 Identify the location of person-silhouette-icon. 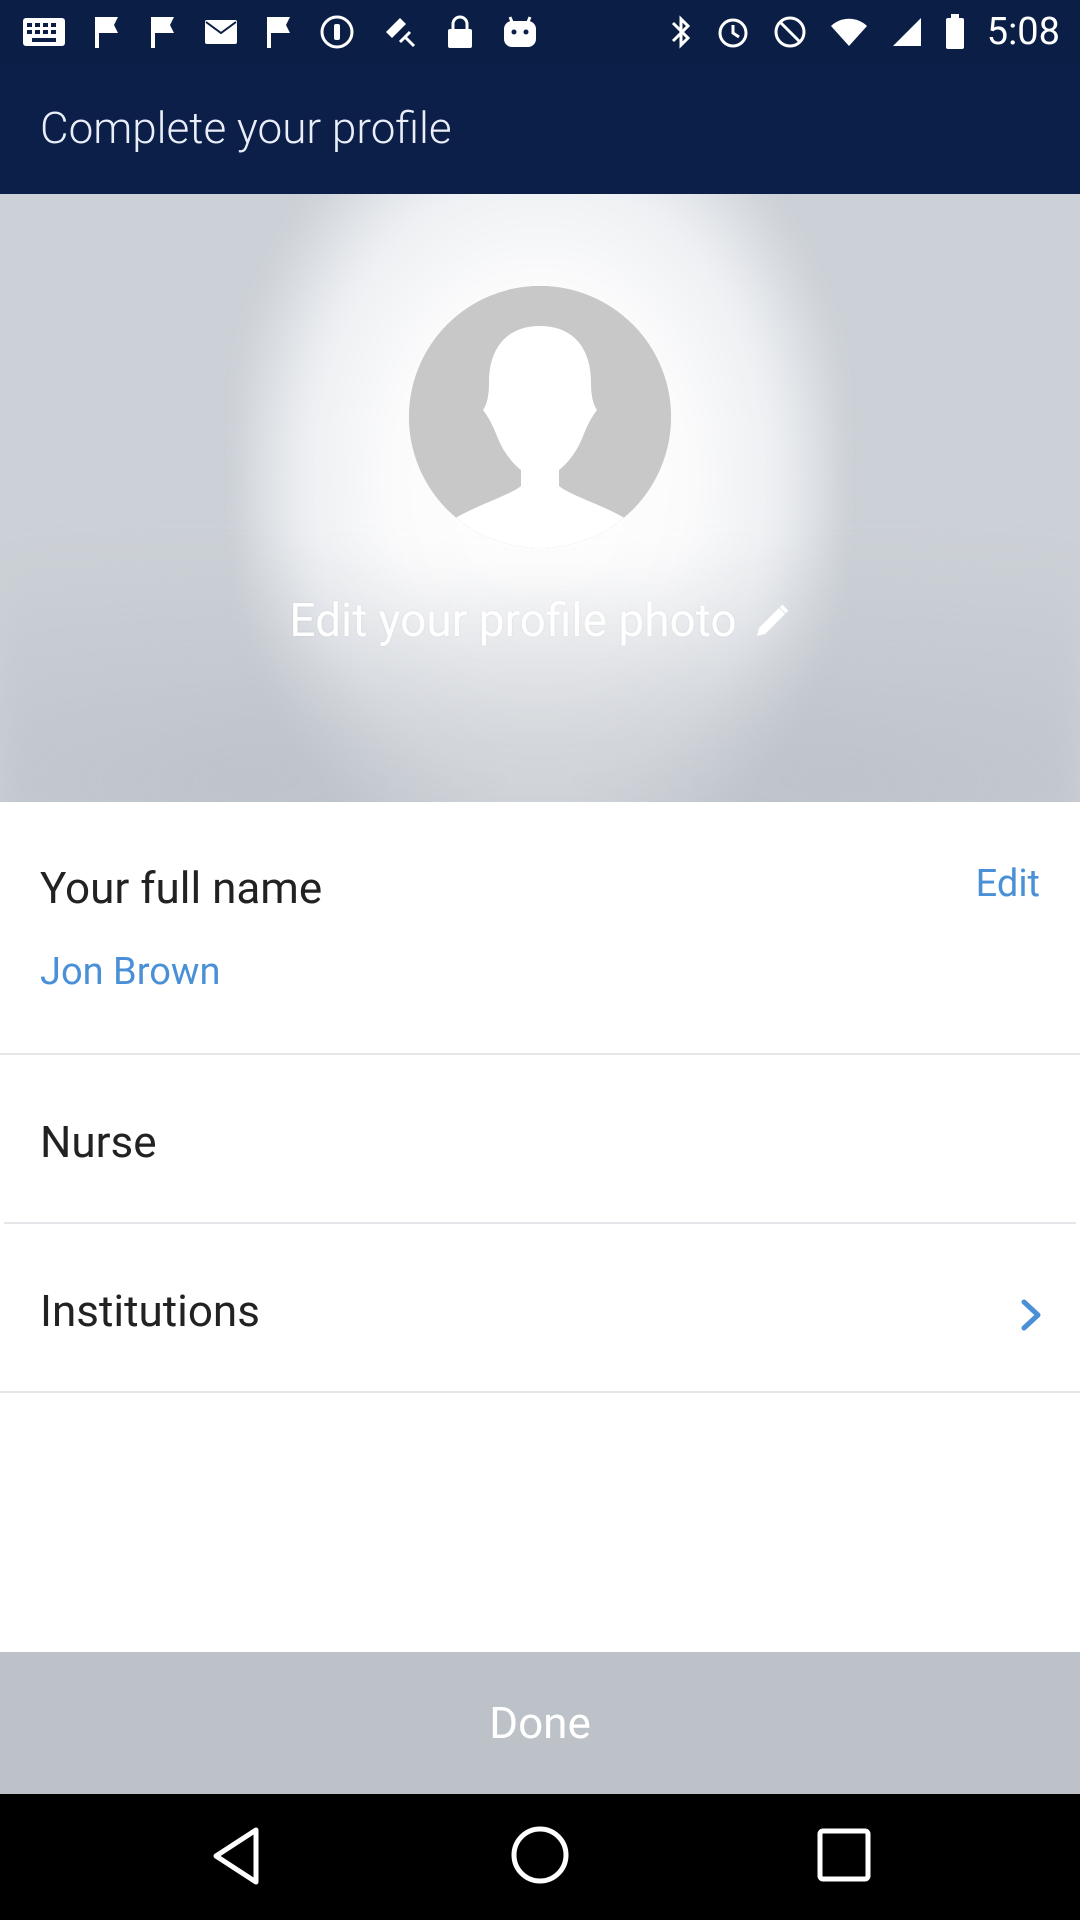
(540, 417).